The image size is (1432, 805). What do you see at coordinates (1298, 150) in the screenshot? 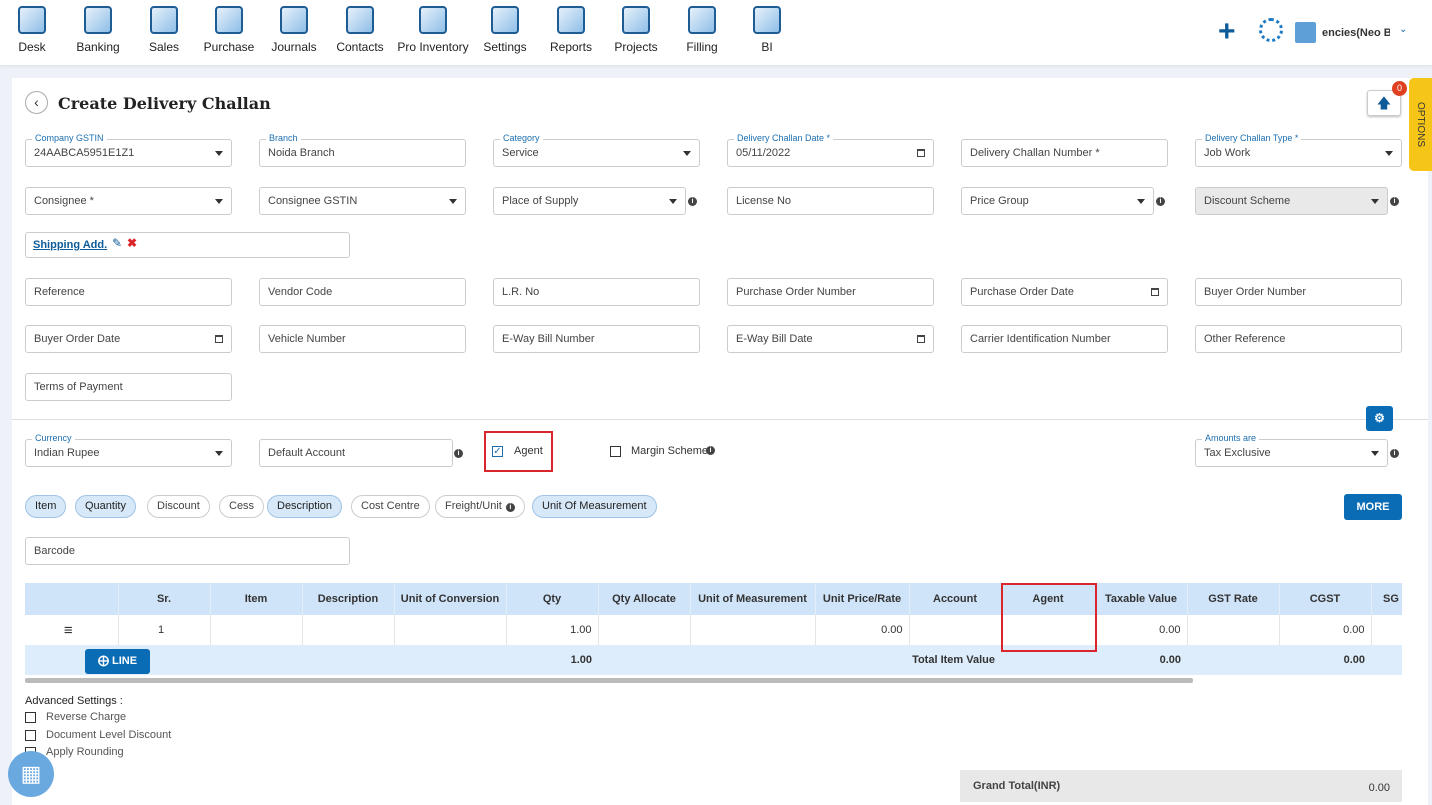
I see `field-job-work: Delivery Challan Type * Job Work` at bounding box center [1298, 150].